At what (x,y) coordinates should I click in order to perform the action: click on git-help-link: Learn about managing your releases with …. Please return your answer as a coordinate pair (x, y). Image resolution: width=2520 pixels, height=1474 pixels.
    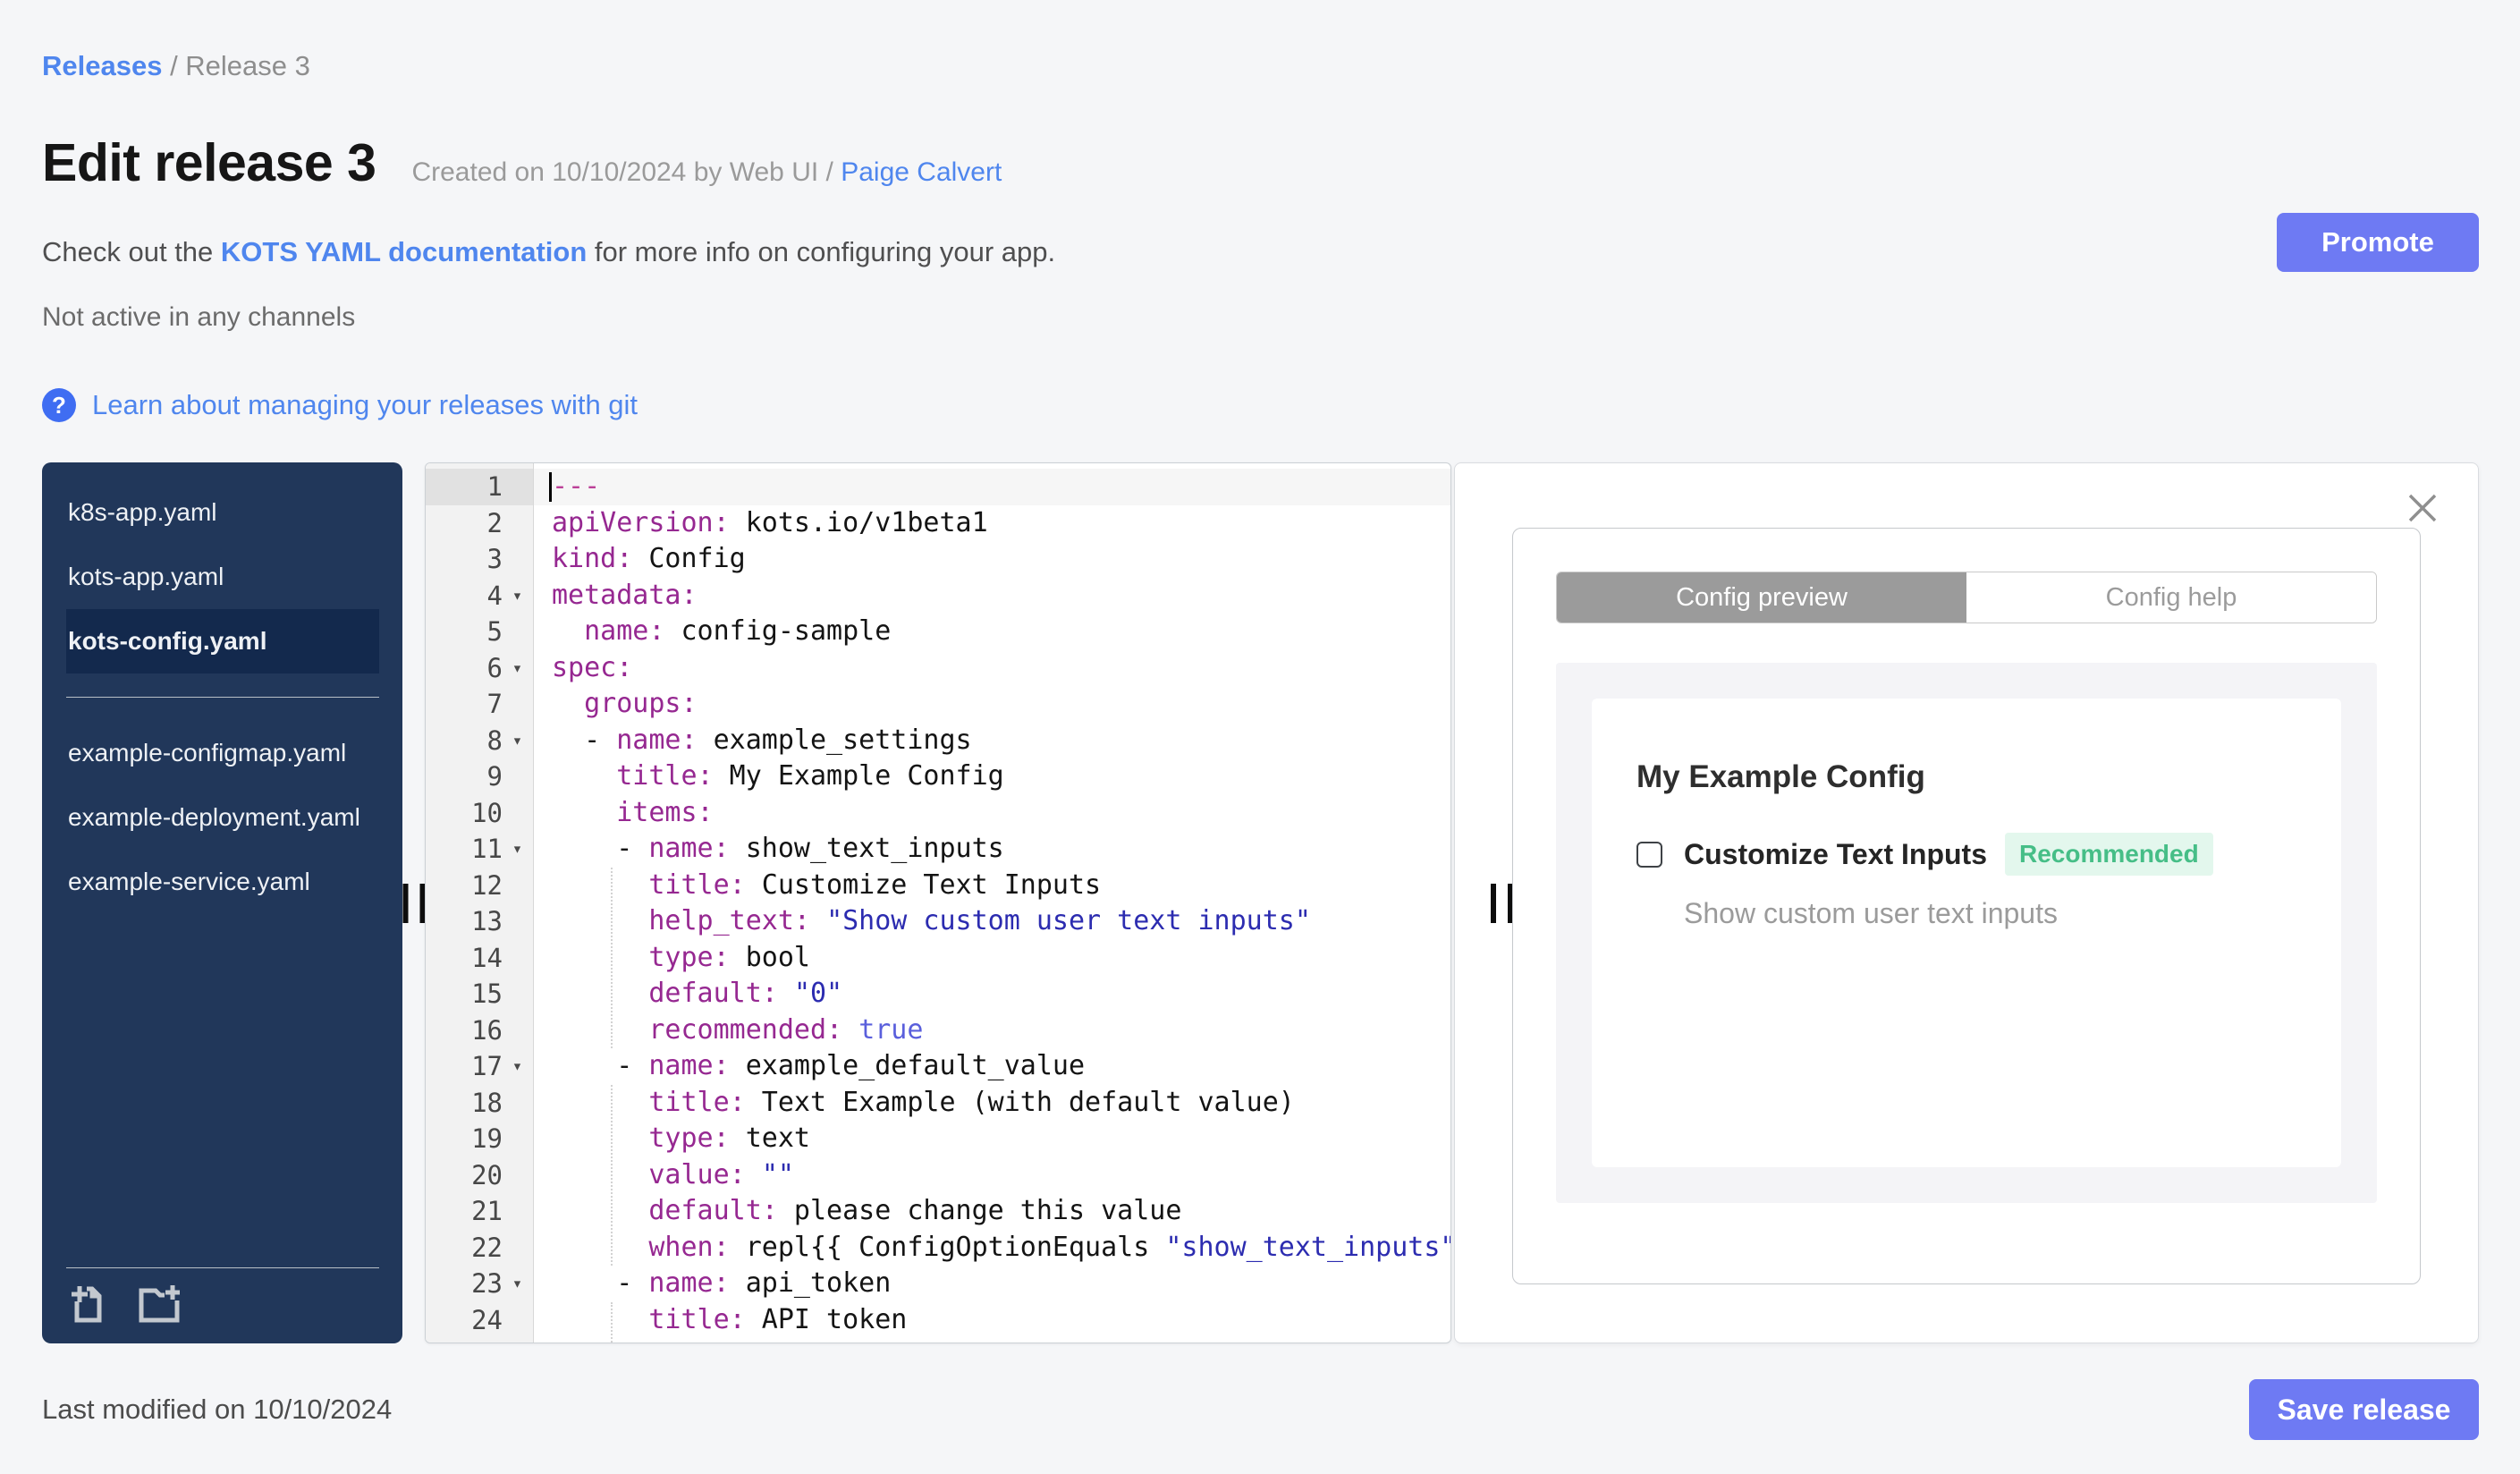
    Looking at the image, I should click on (365, 405).